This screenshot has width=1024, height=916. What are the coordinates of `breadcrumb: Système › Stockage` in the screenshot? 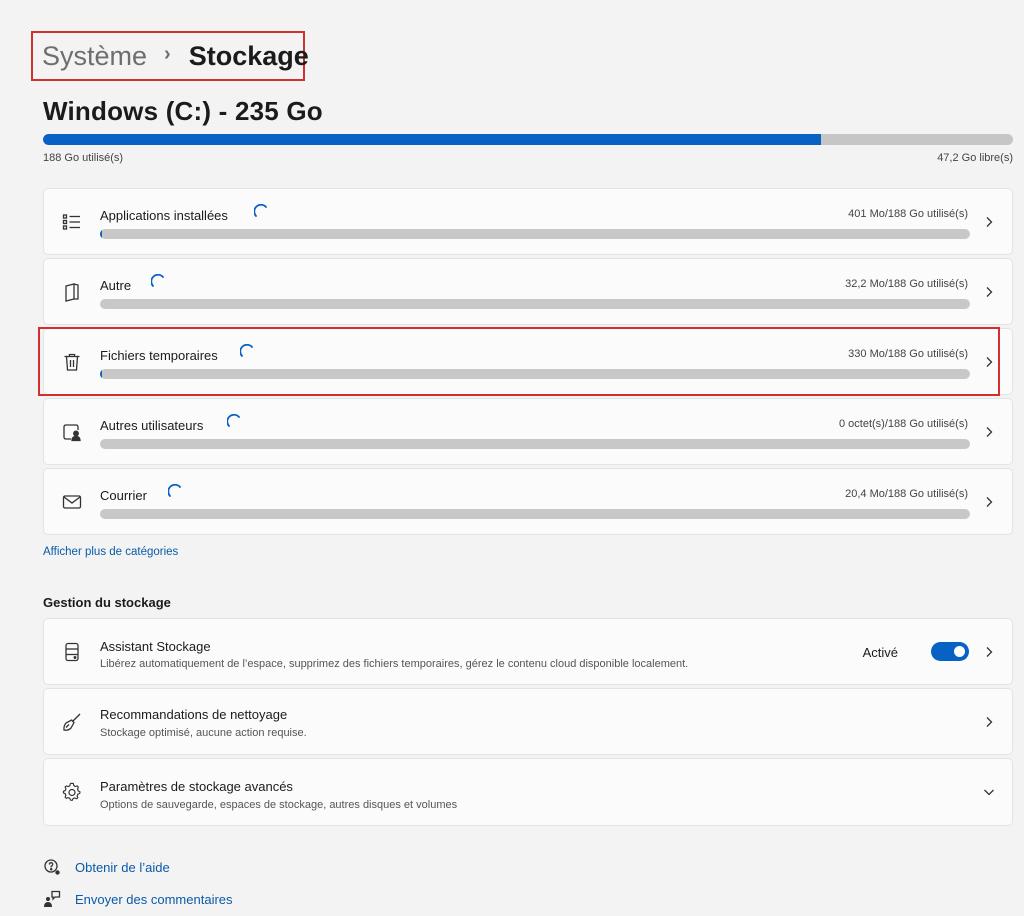 It's located at (170, 56).